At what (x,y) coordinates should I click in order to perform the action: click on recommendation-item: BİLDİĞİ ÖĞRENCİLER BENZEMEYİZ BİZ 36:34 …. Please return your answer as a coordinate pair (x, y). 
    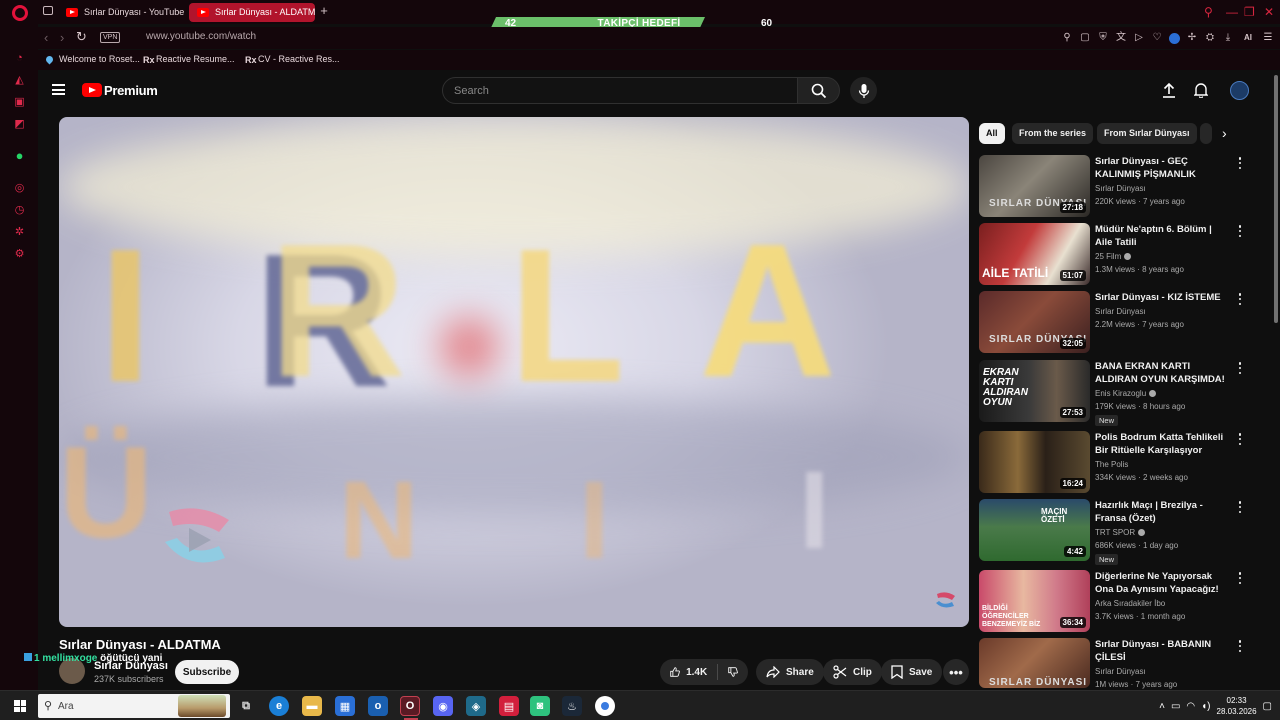
    Looking at the image, I should click on (1119, 602).